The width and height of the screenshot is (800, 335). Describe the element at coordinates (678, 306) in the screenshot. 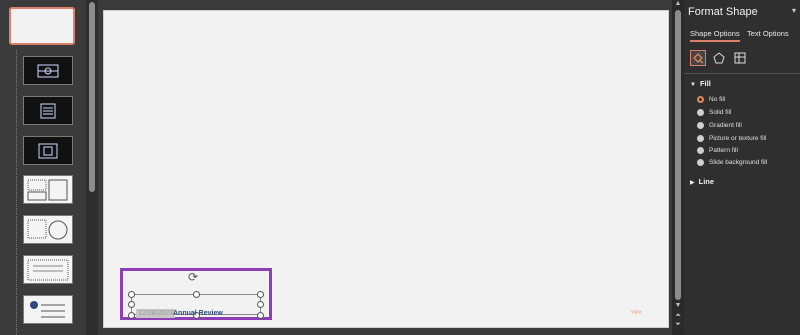

I see `scroll-down-icon: ▼` at that location.